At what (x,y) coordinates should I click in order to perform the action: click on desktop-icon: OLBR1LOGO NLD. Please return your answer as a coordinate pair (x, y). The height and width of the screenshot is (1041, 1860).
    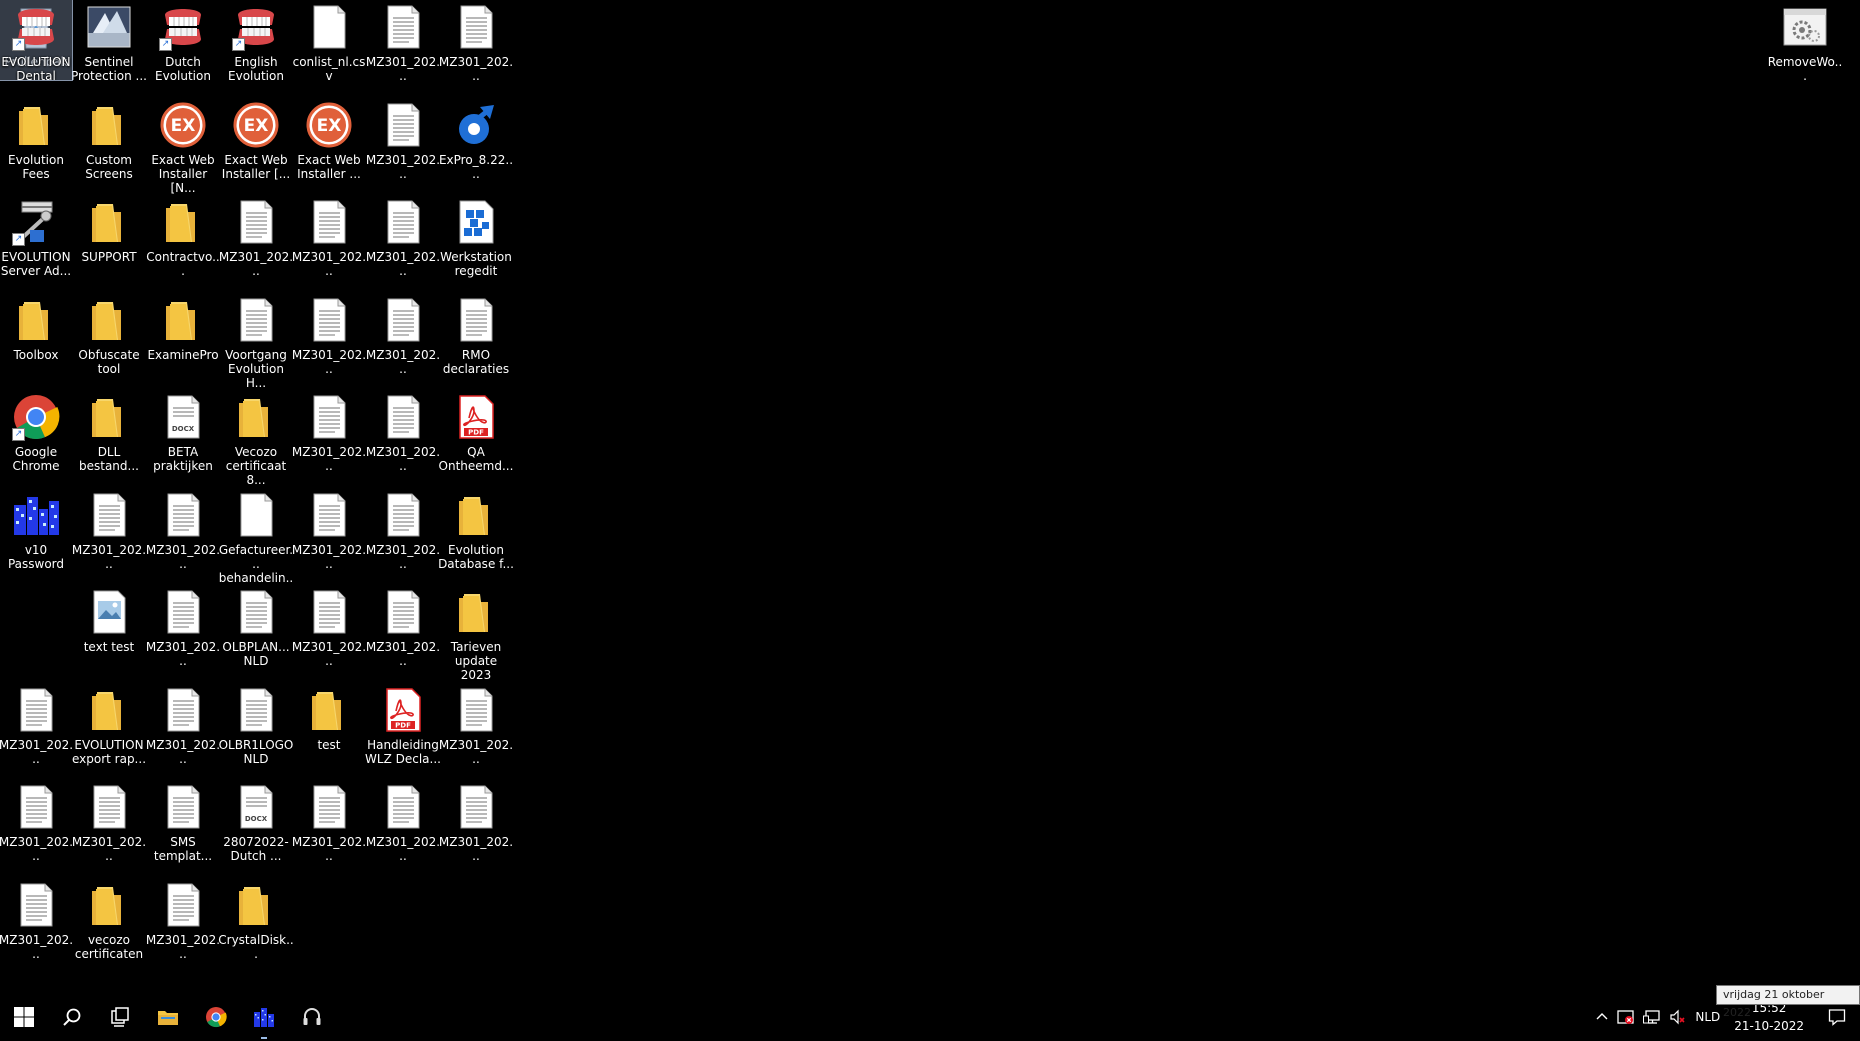
    Looking at the image, I should click on (256, 726).